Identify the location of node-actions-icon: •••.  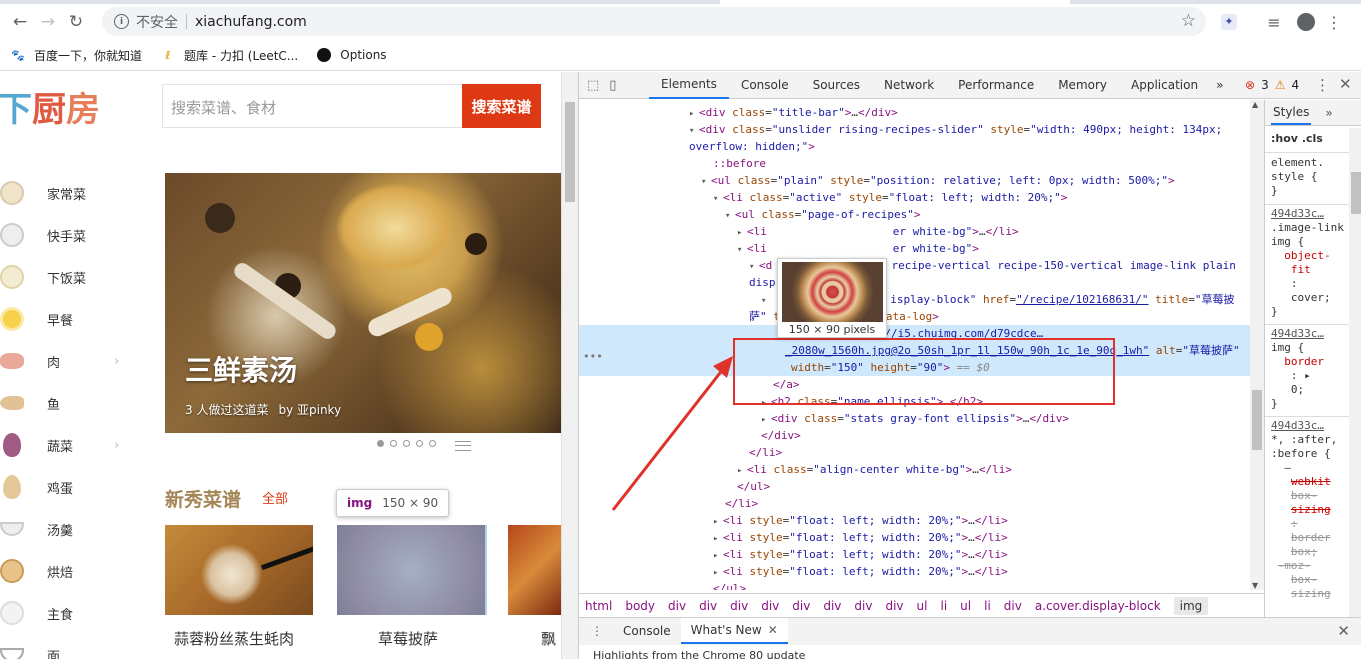
(593, 356).